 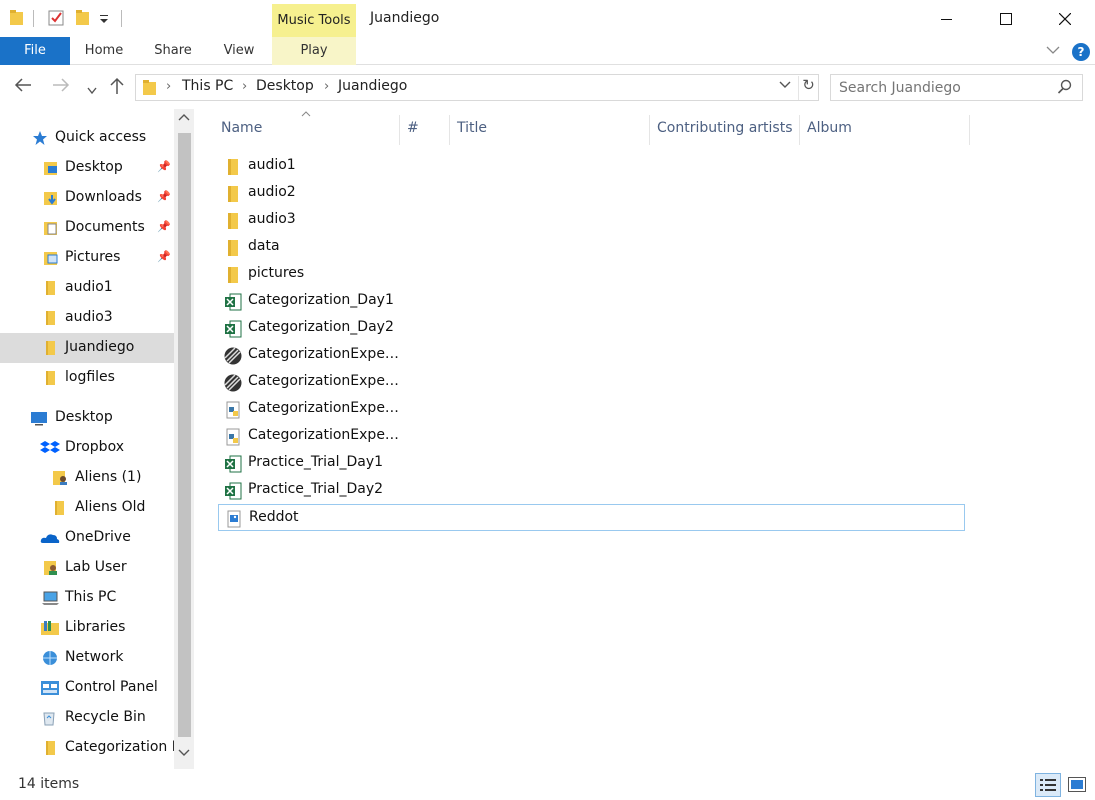 I want to click on file-row: Reddot, so click(x=591, y=517).